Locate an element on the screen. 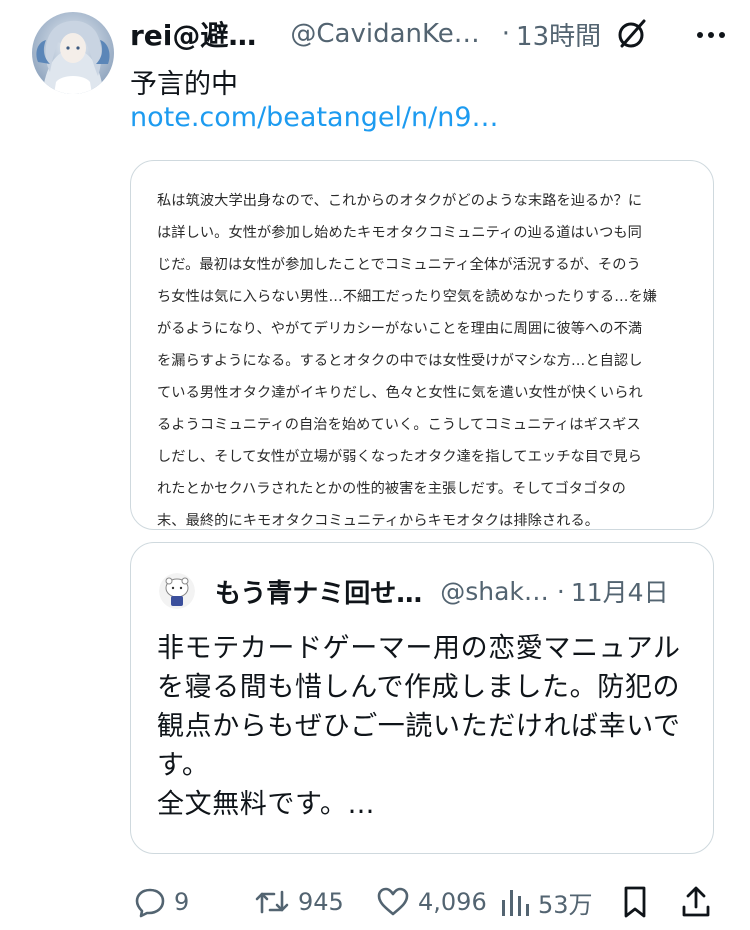  image-text-line: がるようになり、やがてデリカシーがないことを理由に周囲に彼等への不満 is located at coordinates (400, 329).